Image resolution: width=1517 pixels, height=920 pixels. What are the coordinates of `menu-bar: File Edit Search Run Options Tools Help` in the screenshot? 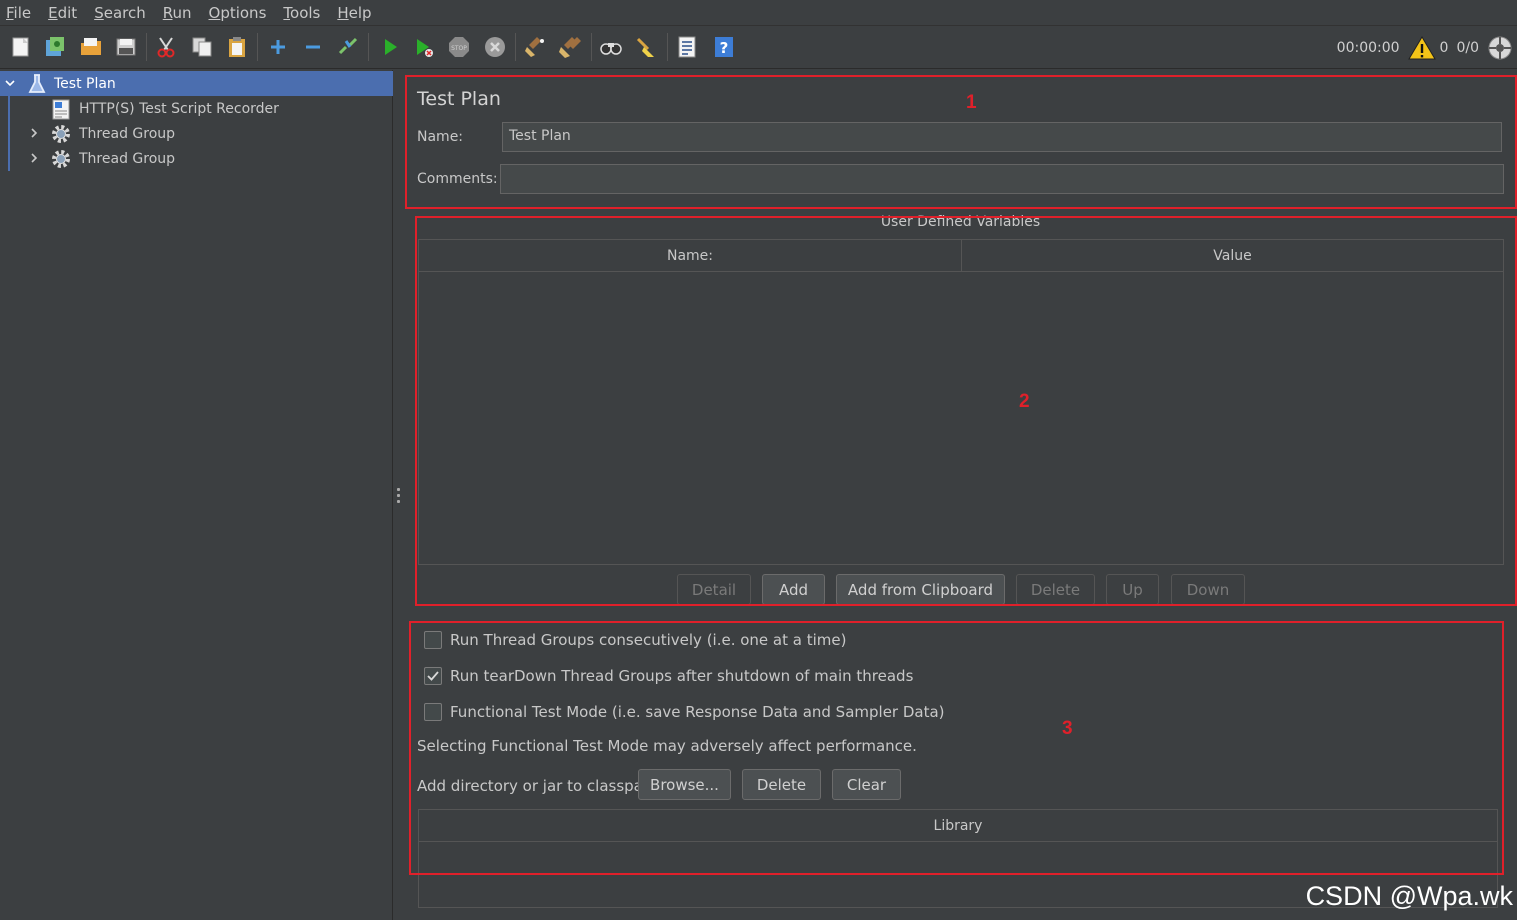 It's located at (758, 13).